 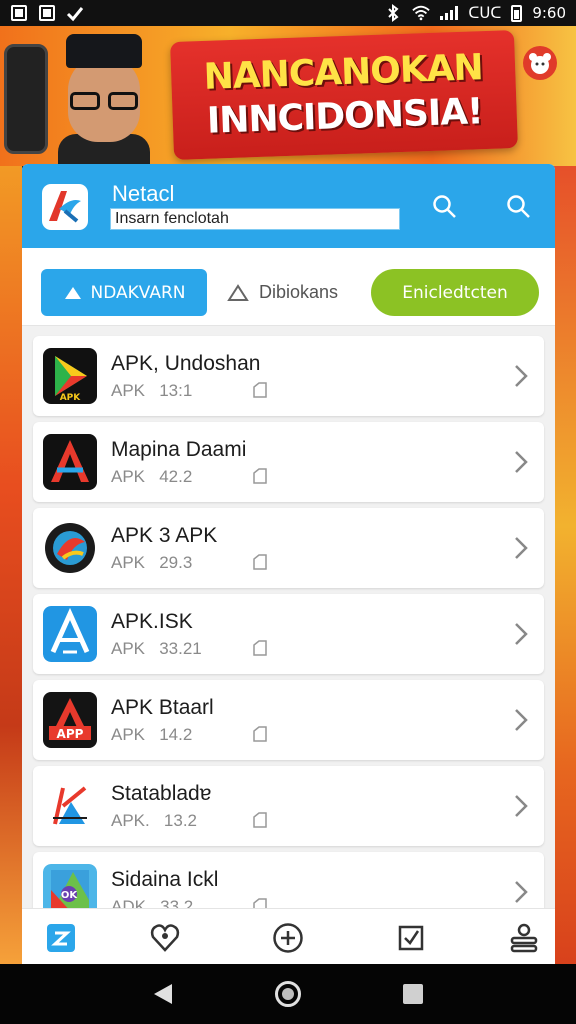 I want to click on home-button-icon, so click(x=288, y=994).